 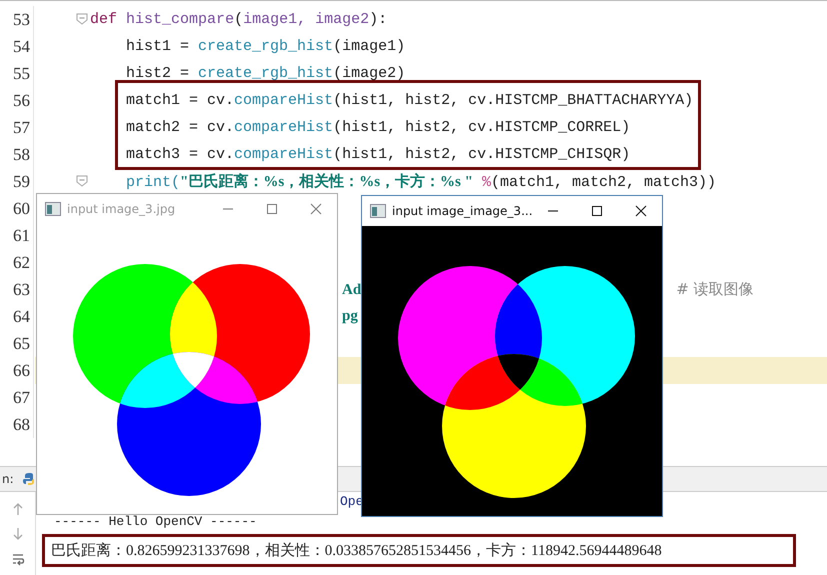 I want to click on code-text: (hist1, hist2, cv.HISTCMP_CORREL), so click(x=481, y=127).